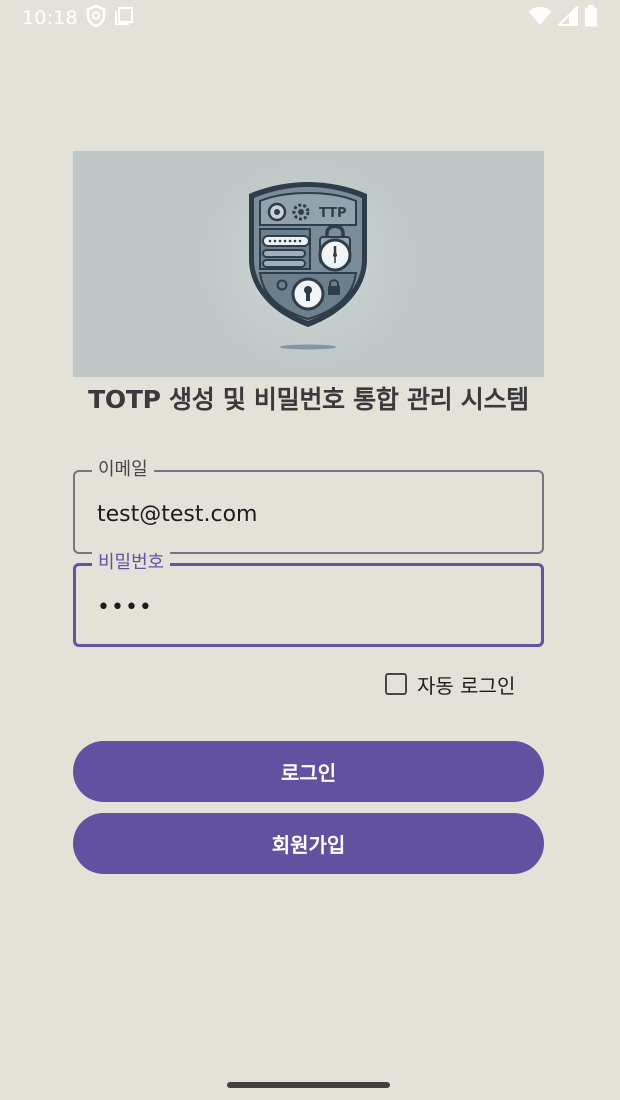 Image resolution: width=620 pixels, height=1100 pixels. I want to click on status-bar-right, so click(563, 17).